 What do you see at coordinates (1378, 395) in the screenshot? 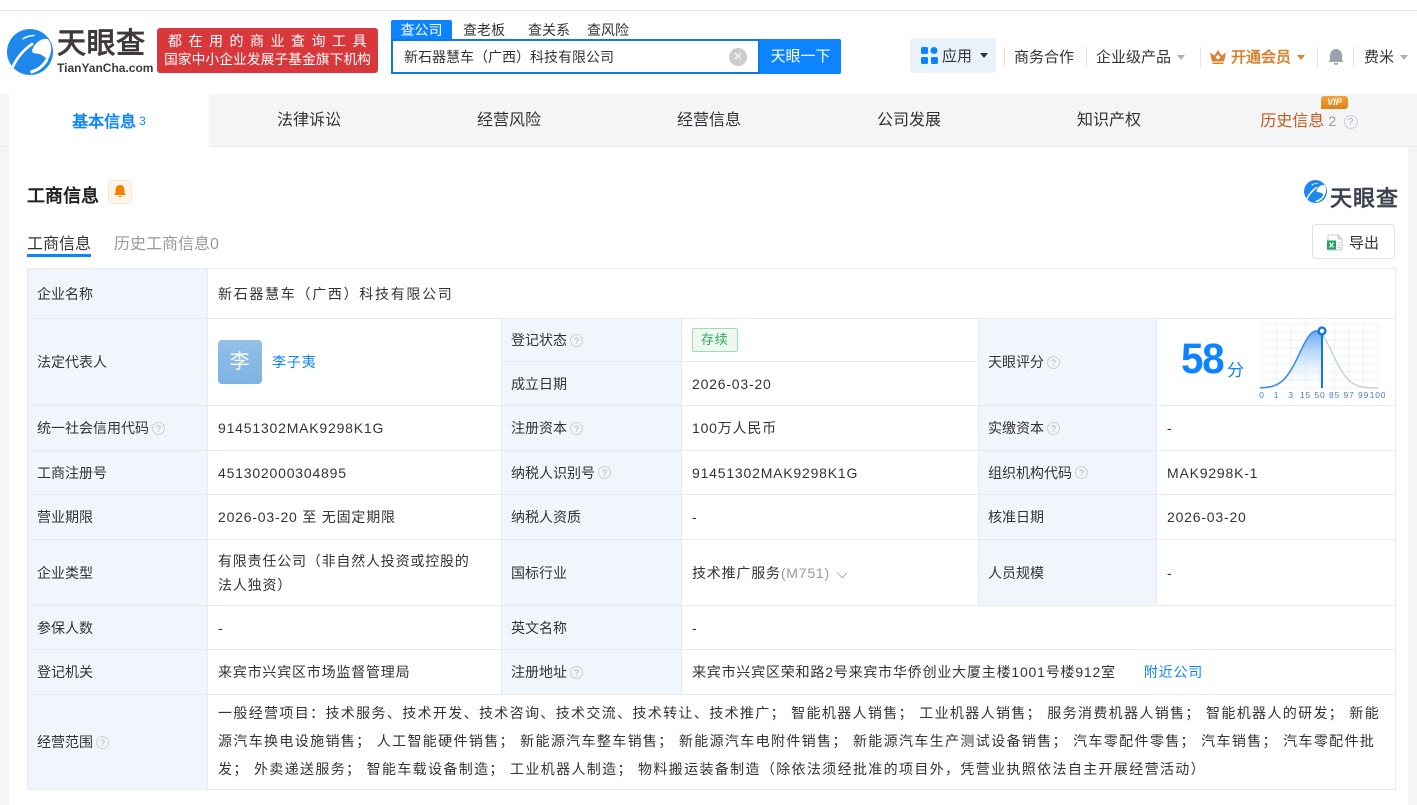
I see `svg-text: 100` at bounding box center [1378, 395].